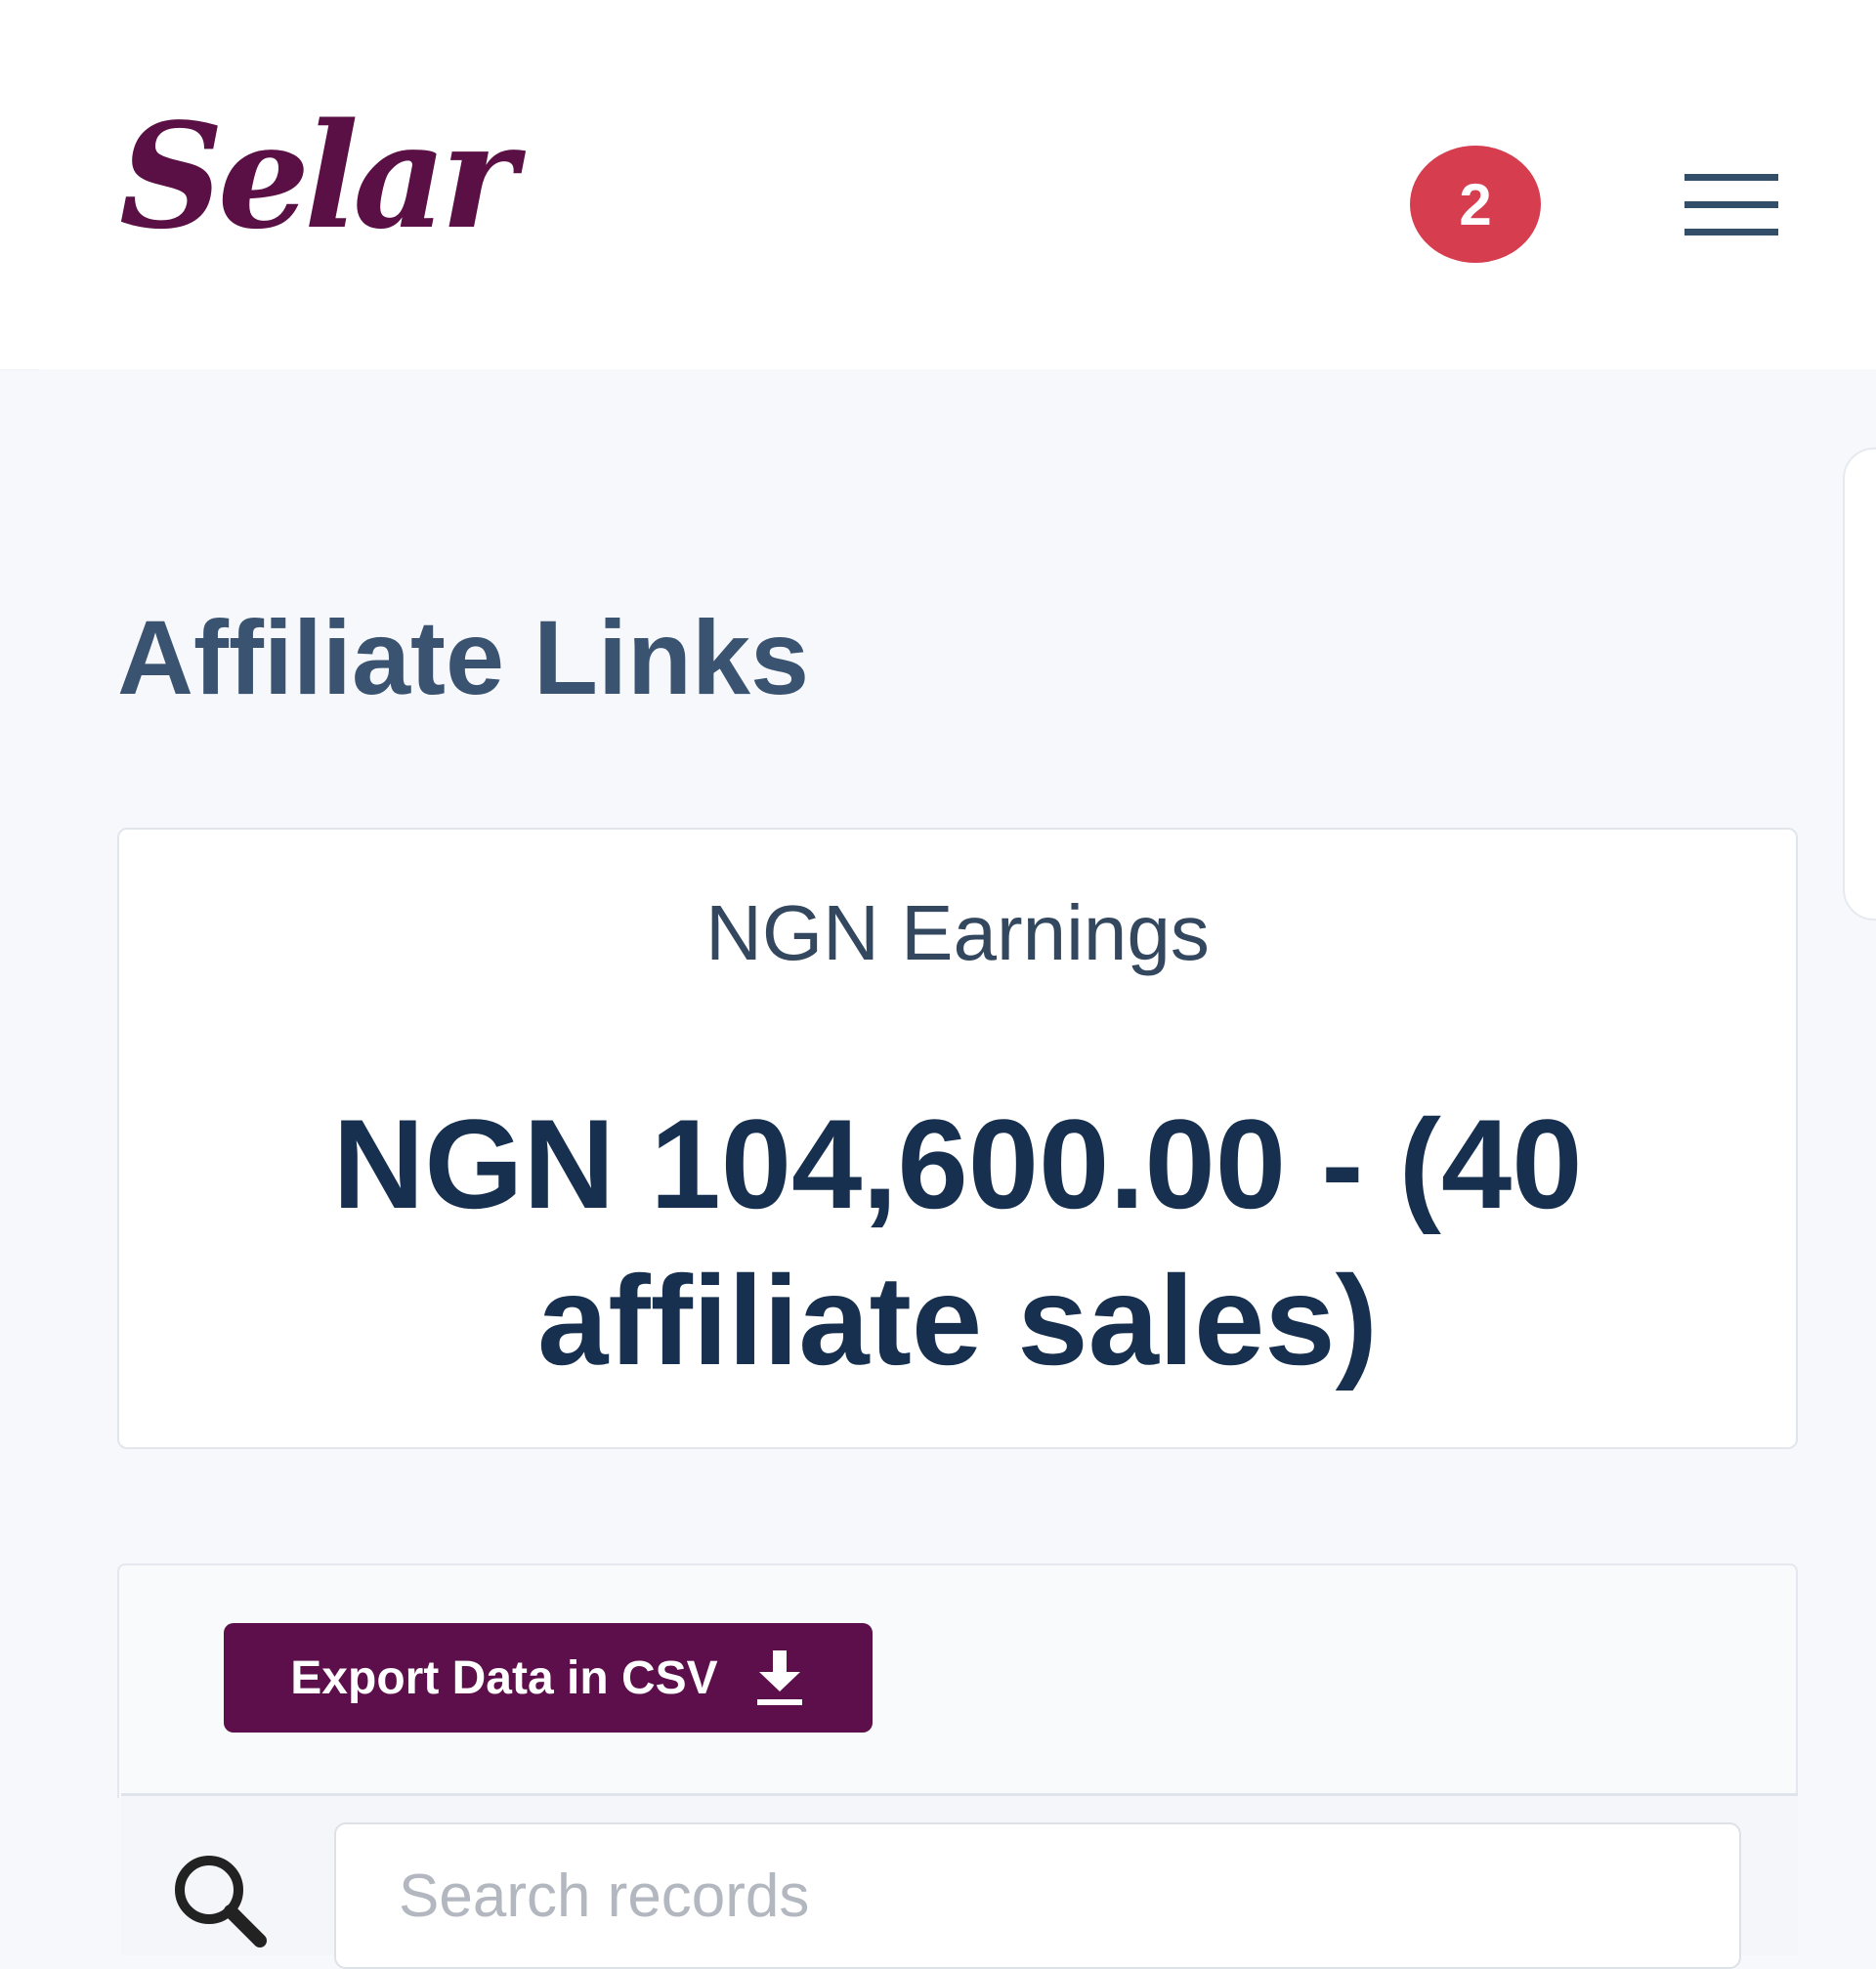 The width and height of the screenshot is (1876, 1969). I want to click on earnings-amount: NGN 104,600.00 - (40 affiliate sales), so click(957, 1241).